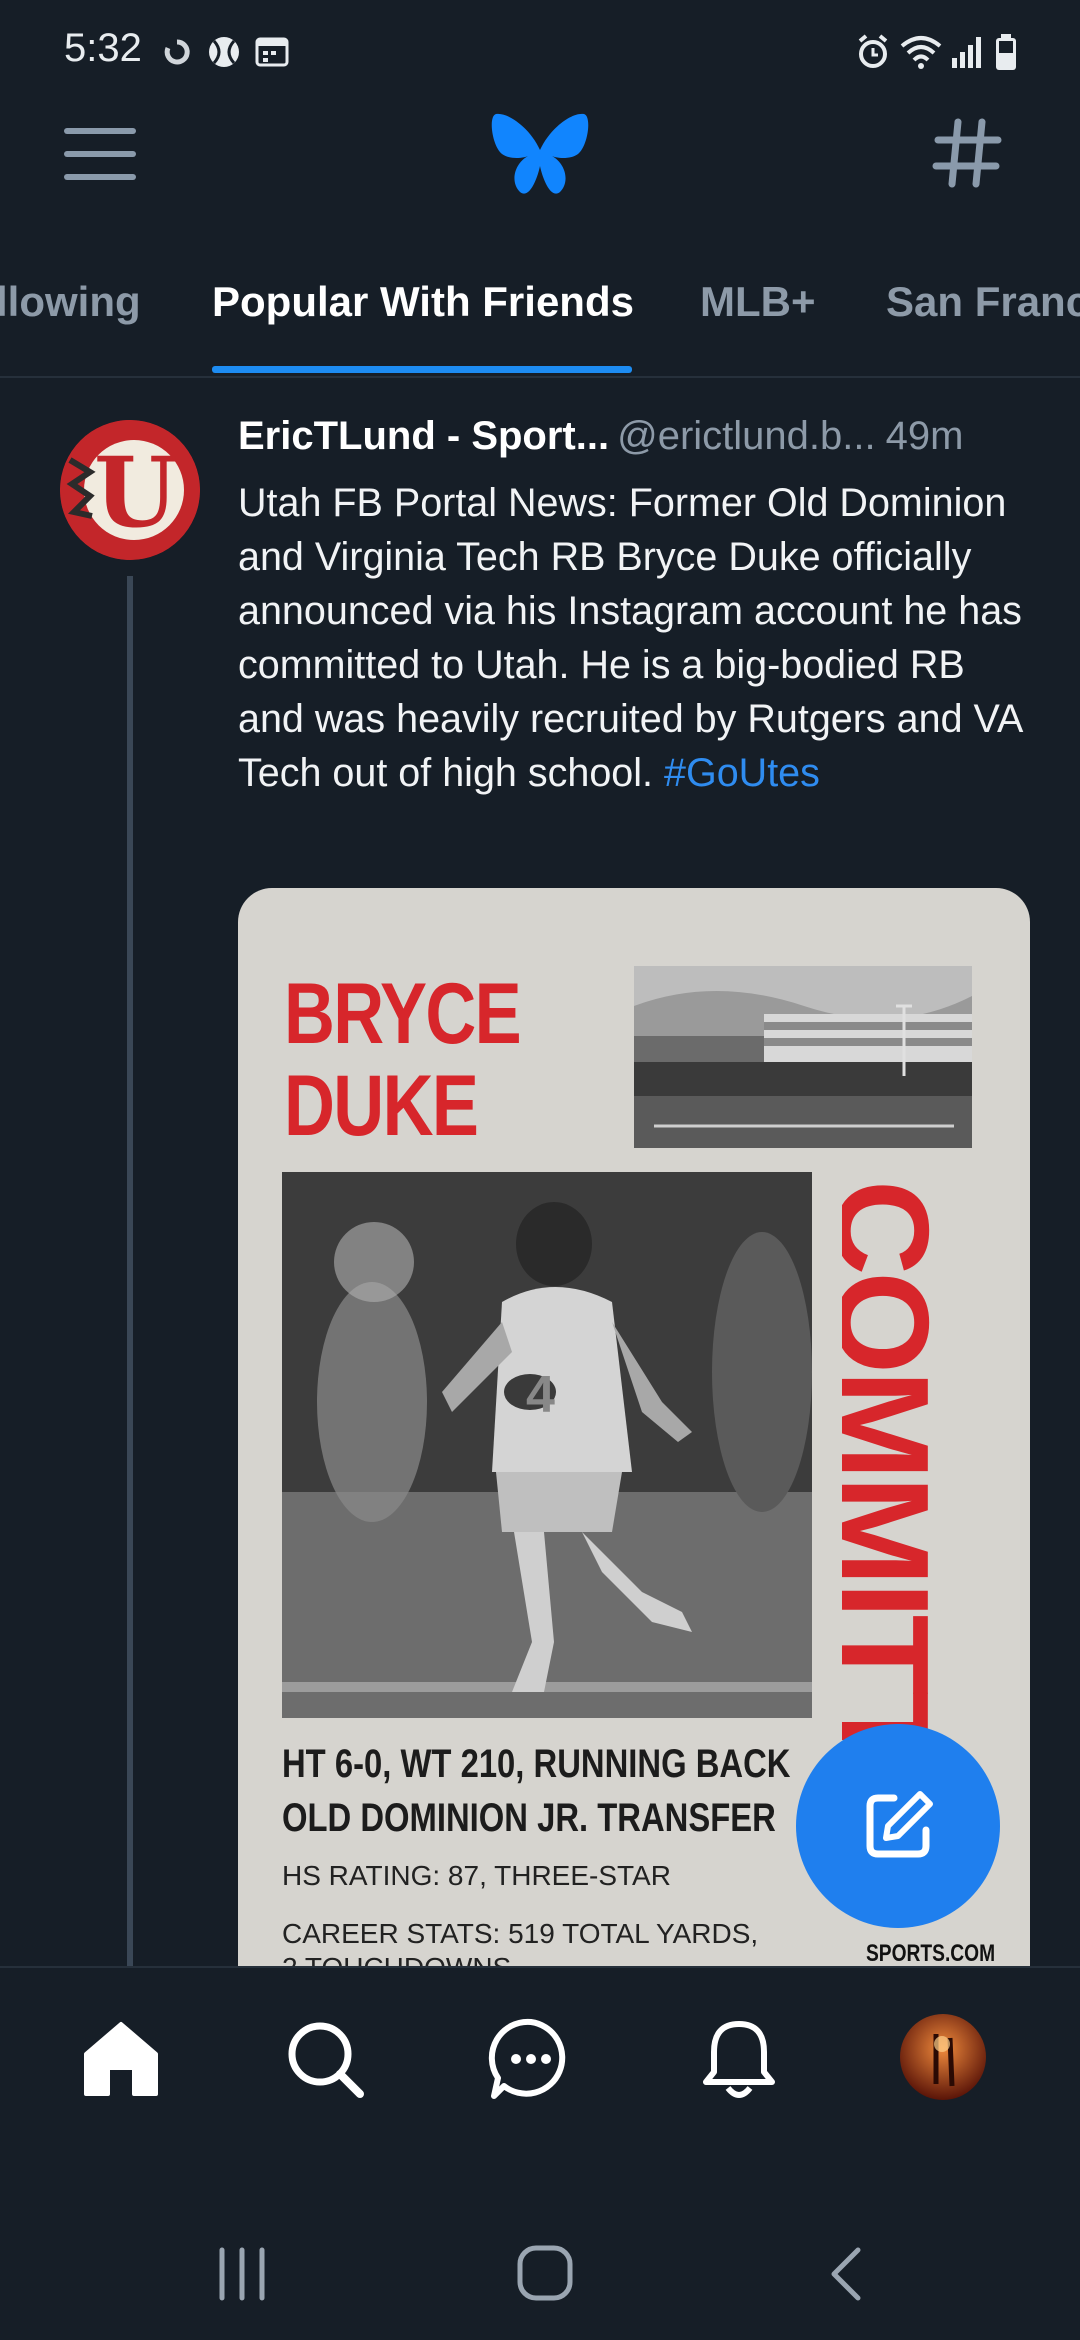  What do you see at coordinates (758, 302) in the screenshot?
I see `tab-mlb: MLB+` at bounding box center [758, 302].